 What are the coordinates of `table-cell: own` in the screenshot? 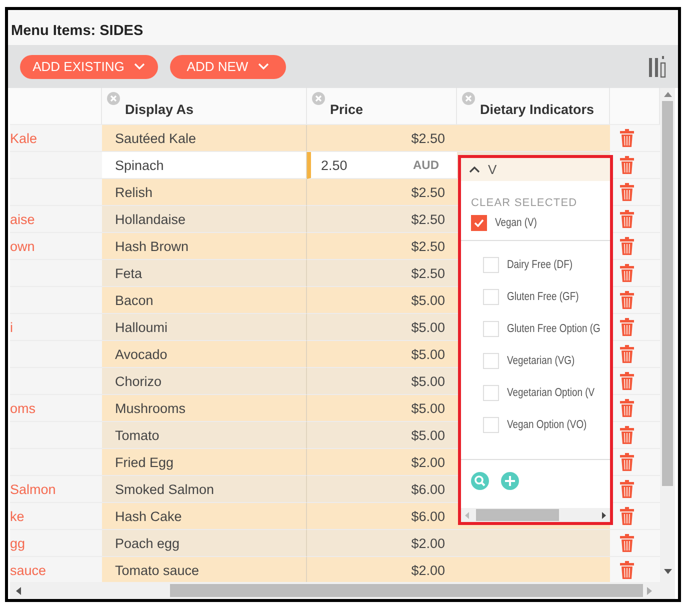 It's located at (56, 246).